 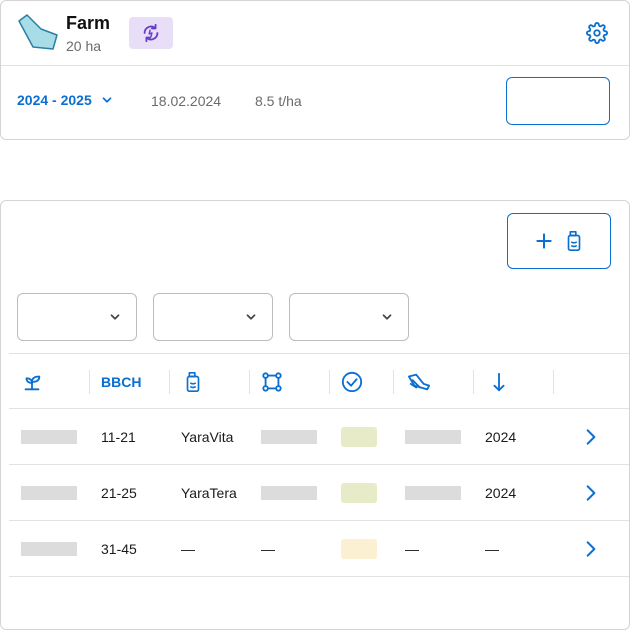 I want to click on bbch-cell: 31-45, so click(x=119, y=549).